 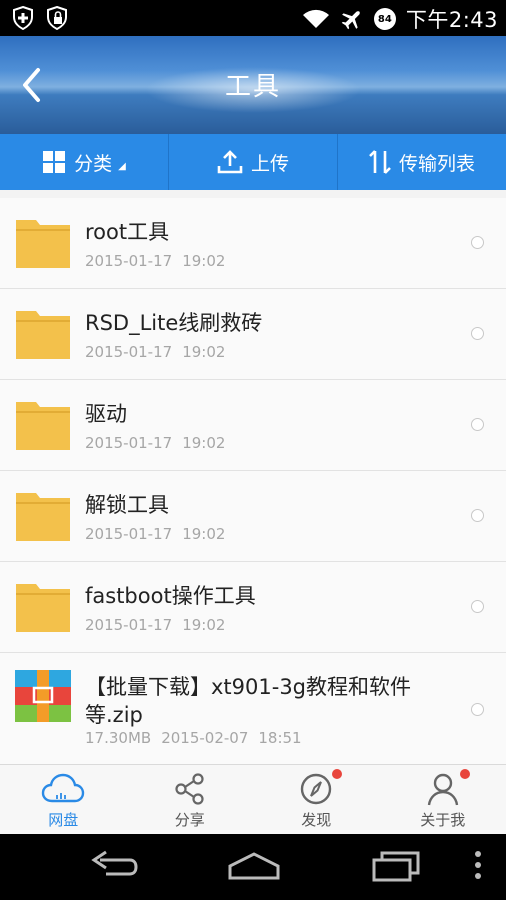 What do you see at coordinates (380, 162) in the screenshot?
I see `transfer-arrows-icon` at bounding box center [380, 162].